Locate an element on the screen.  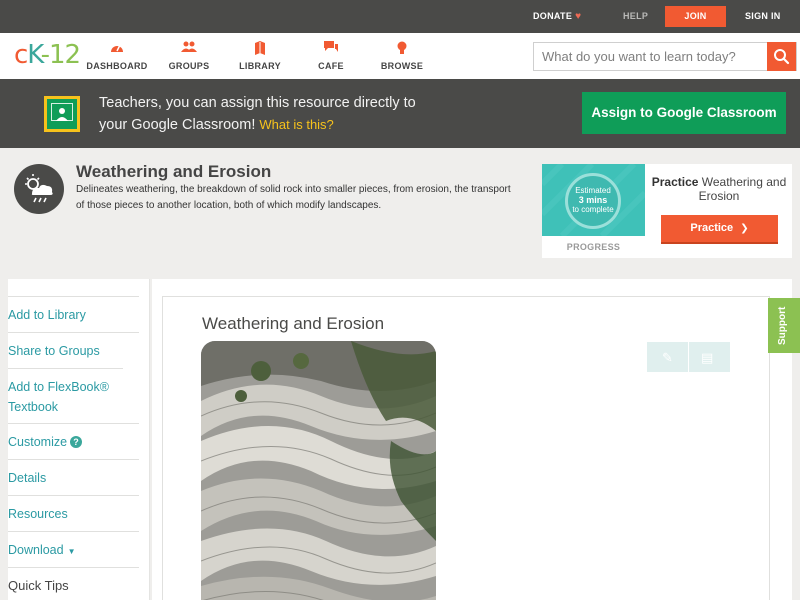
practice-title-rest: Weathering and Erosion is located at coordinates (742, 189).